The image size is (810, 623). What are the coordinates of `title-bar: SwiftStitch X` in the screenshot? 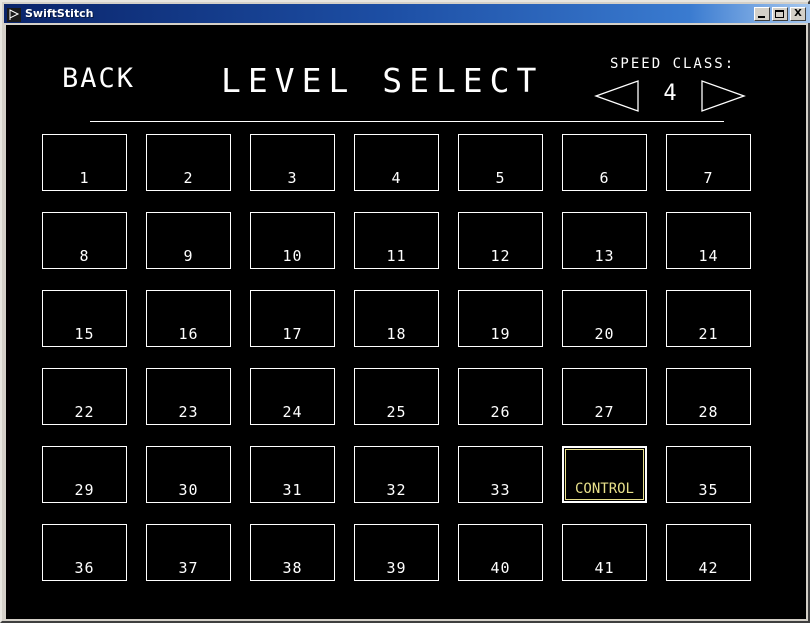 It's located at (407, 13).